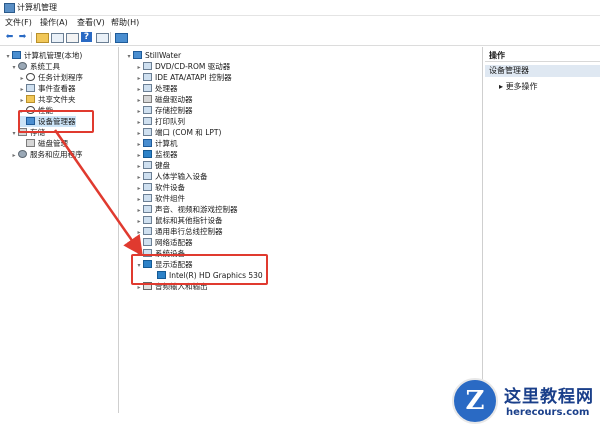 The image size is (600, 429). I want to click on watermark-site-url: herecours.com, so click(548, 412).